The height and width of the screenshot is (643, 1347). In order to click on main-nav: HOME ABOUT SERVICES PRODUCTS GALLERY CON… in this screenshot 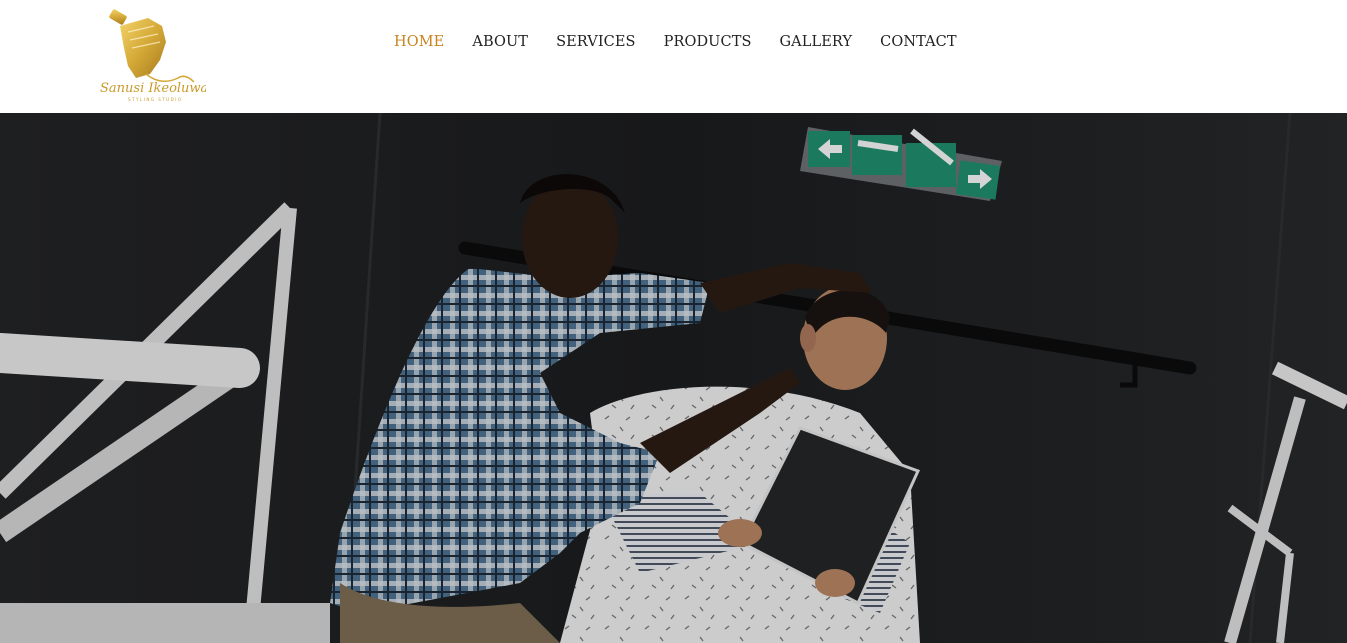, I will do `click(675, 42)`.